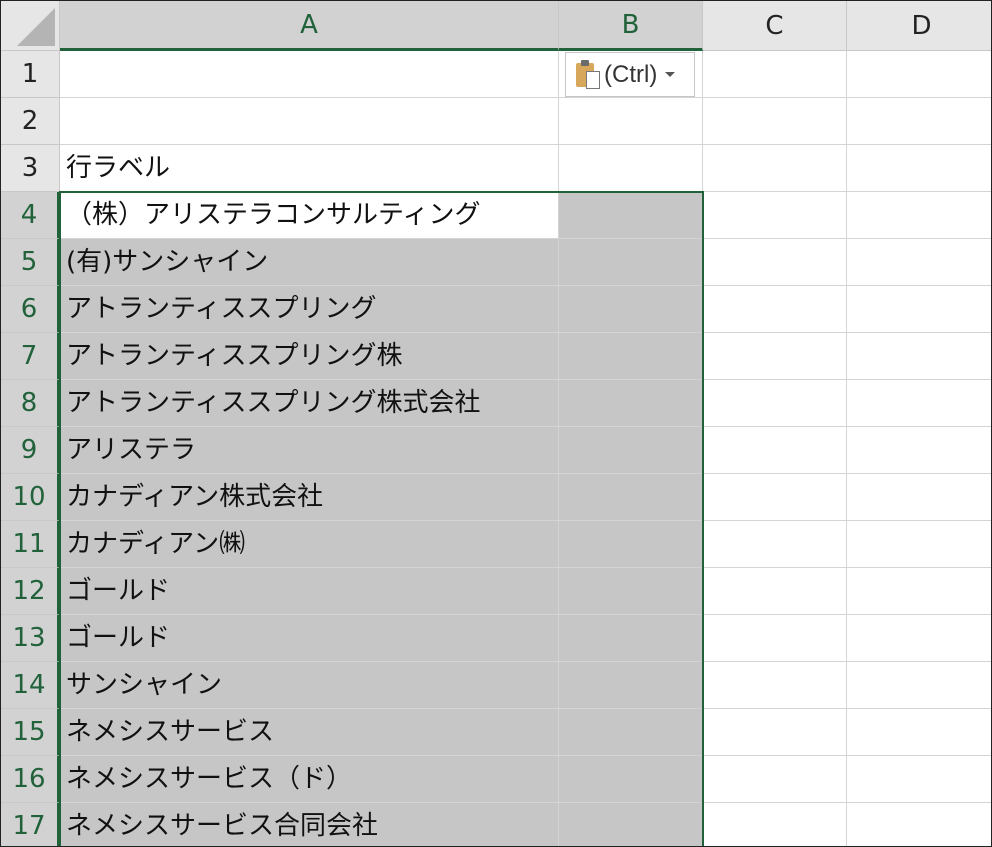 The image size is (992, 847). Describe the element at coordinates (631, 544) in the screenshot. I see `cell-b11` at that location.